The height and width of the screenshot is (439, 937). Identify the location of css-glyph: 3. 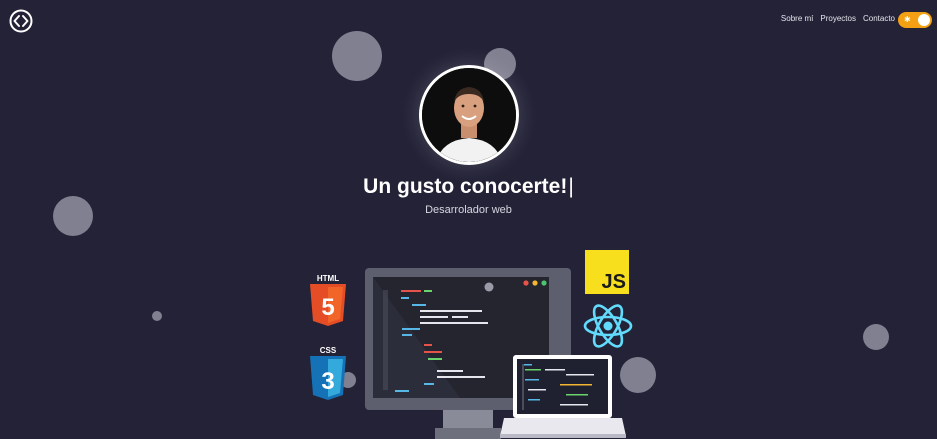
(327, 381).